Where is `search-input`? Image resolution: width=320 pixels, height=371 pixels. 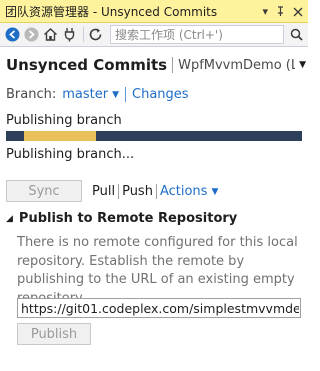
search-input is located at coordinates (190, 34).